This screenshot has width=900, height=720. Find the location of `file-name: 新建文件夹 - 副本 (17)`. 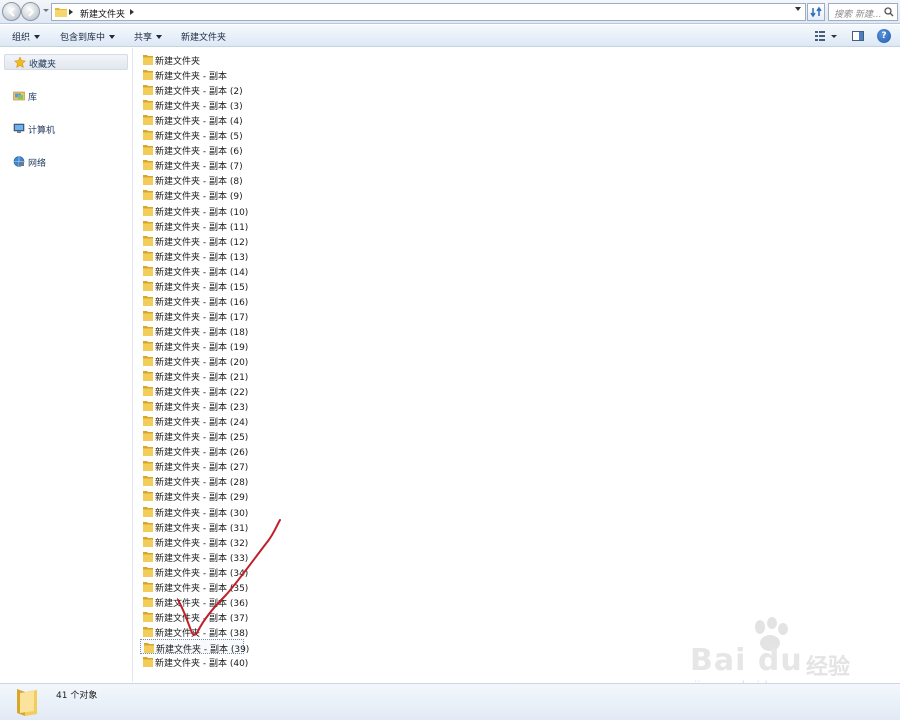

file-name: 新建文件夹 - 副本 (17) is located at coordinates (202, 318).